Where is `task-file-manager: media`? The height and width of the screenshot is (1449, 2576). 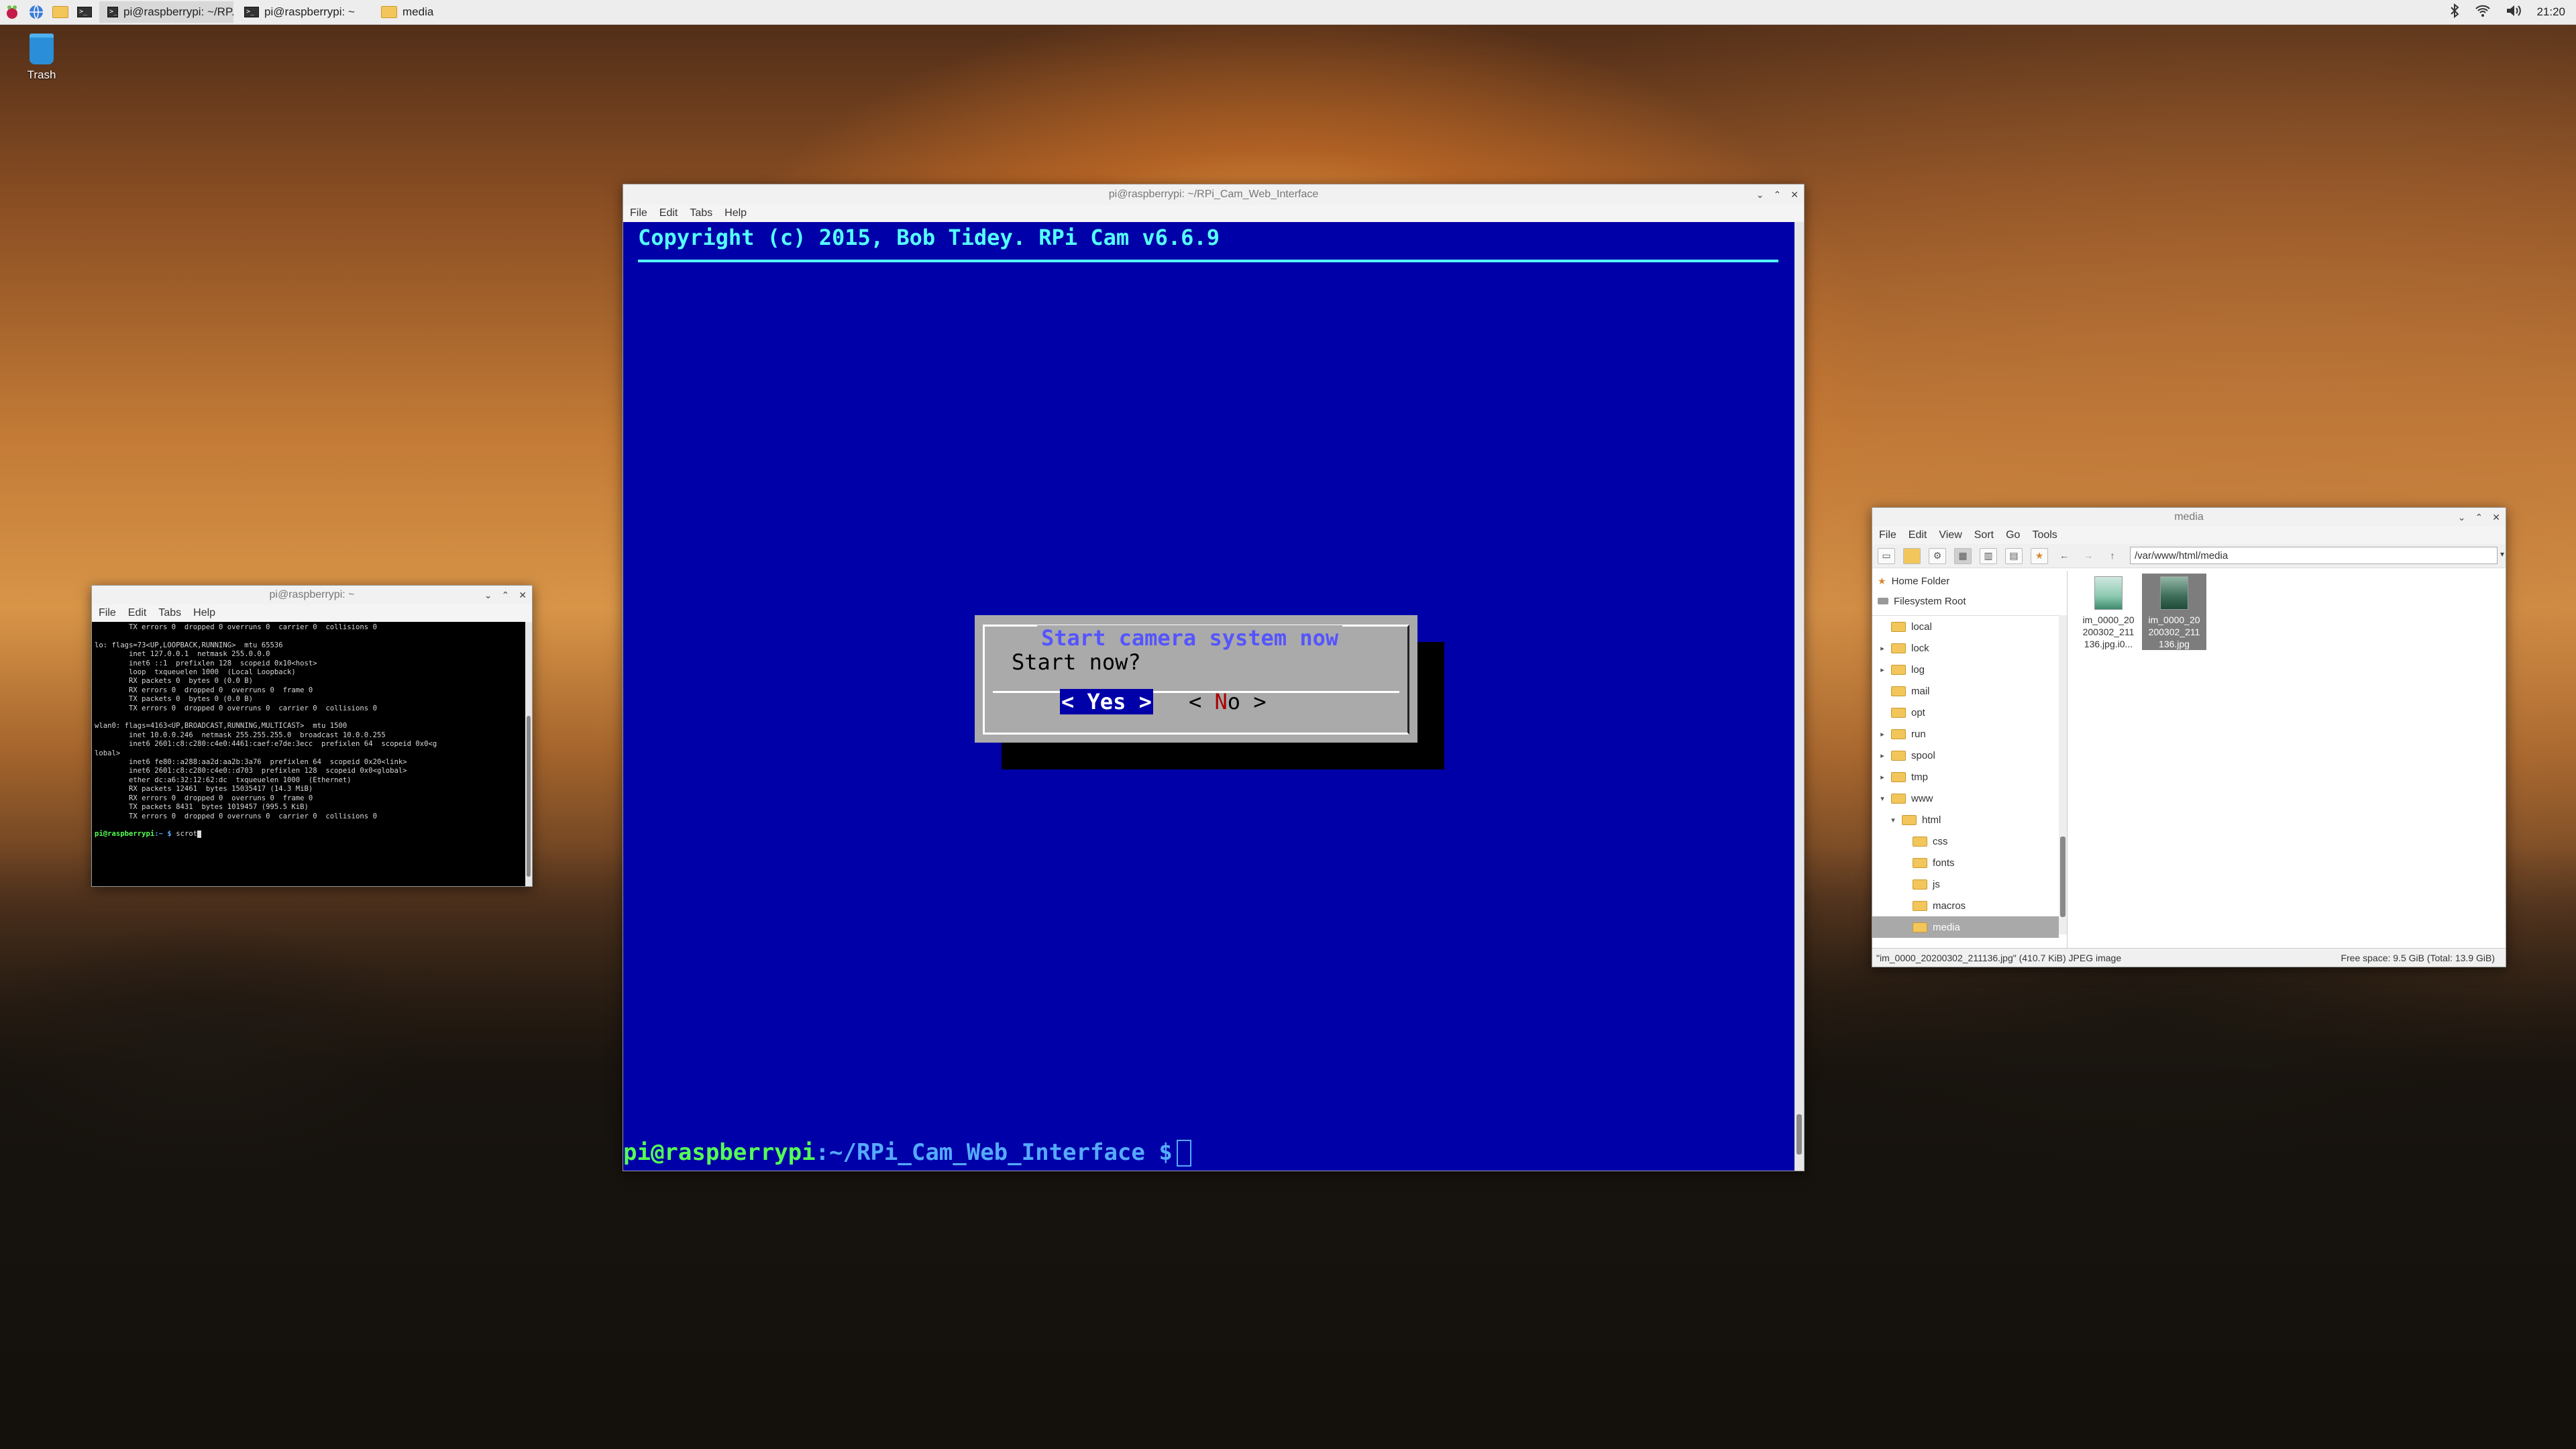
task-file-manager: media is located at coordinates (440, 12).